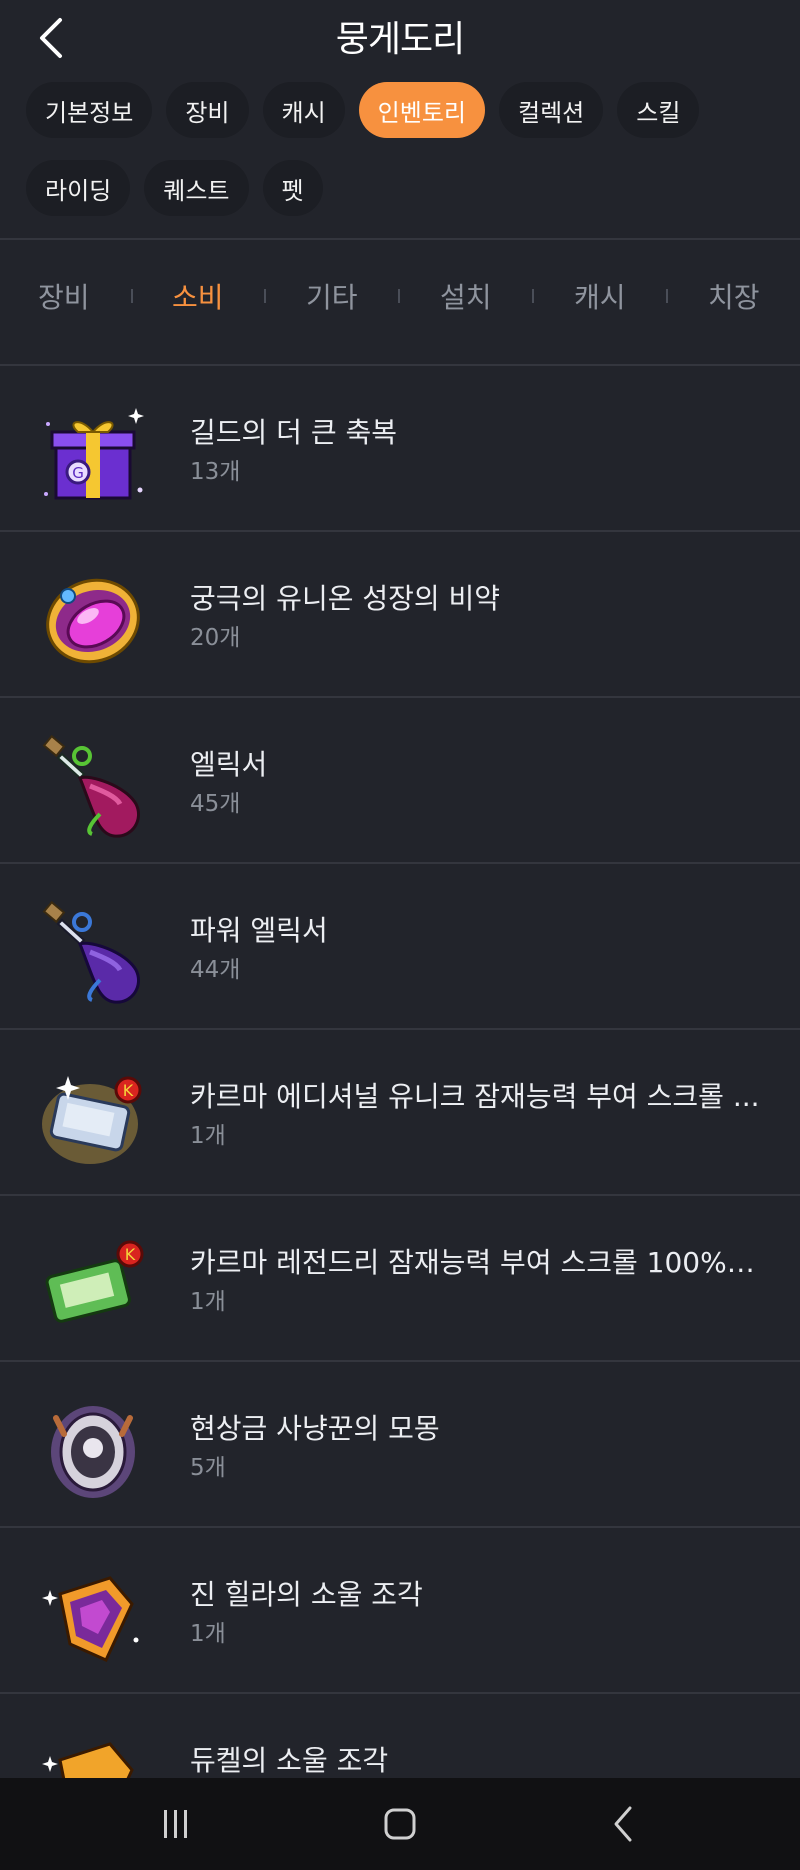 This screenshot has width=800, height=1870. What do you see at coordinates (93, 621) in the screenshot?
I see `union-gem-icon` at bounding box center [93, 621].